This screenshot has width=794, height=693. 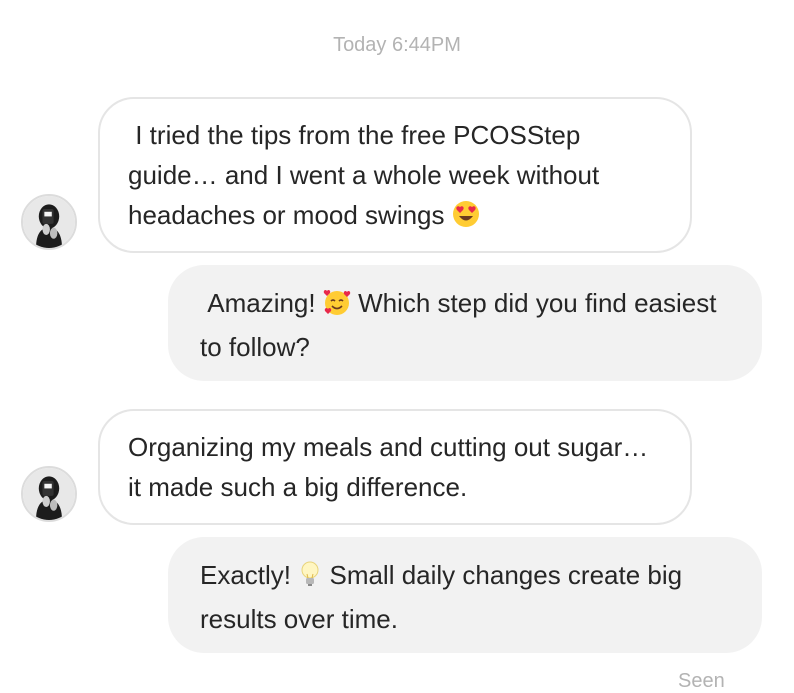 What do you see at coordinates (261, 303) in the screenshot?
I see `message-text: Amazing!` at bounding box center [261, 303].